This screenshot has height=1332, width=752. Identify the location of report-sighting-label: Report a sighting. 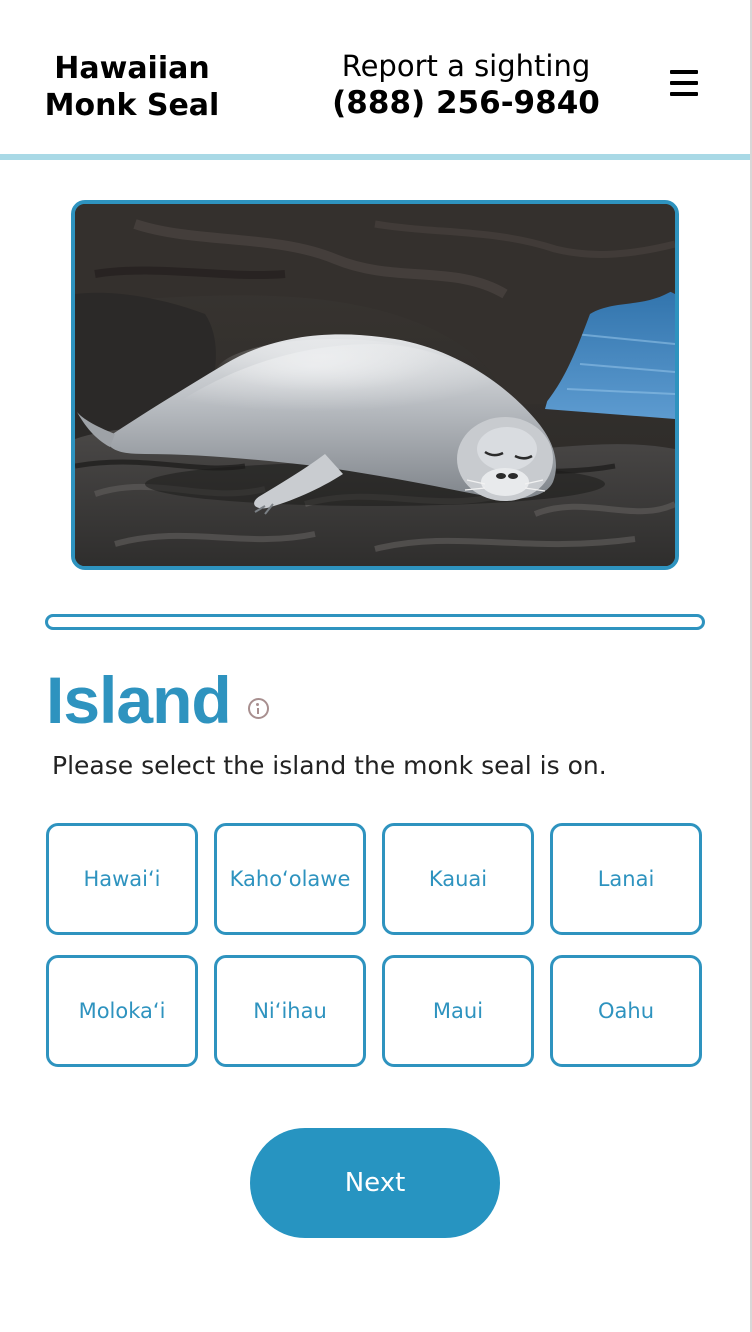
(466, 66).